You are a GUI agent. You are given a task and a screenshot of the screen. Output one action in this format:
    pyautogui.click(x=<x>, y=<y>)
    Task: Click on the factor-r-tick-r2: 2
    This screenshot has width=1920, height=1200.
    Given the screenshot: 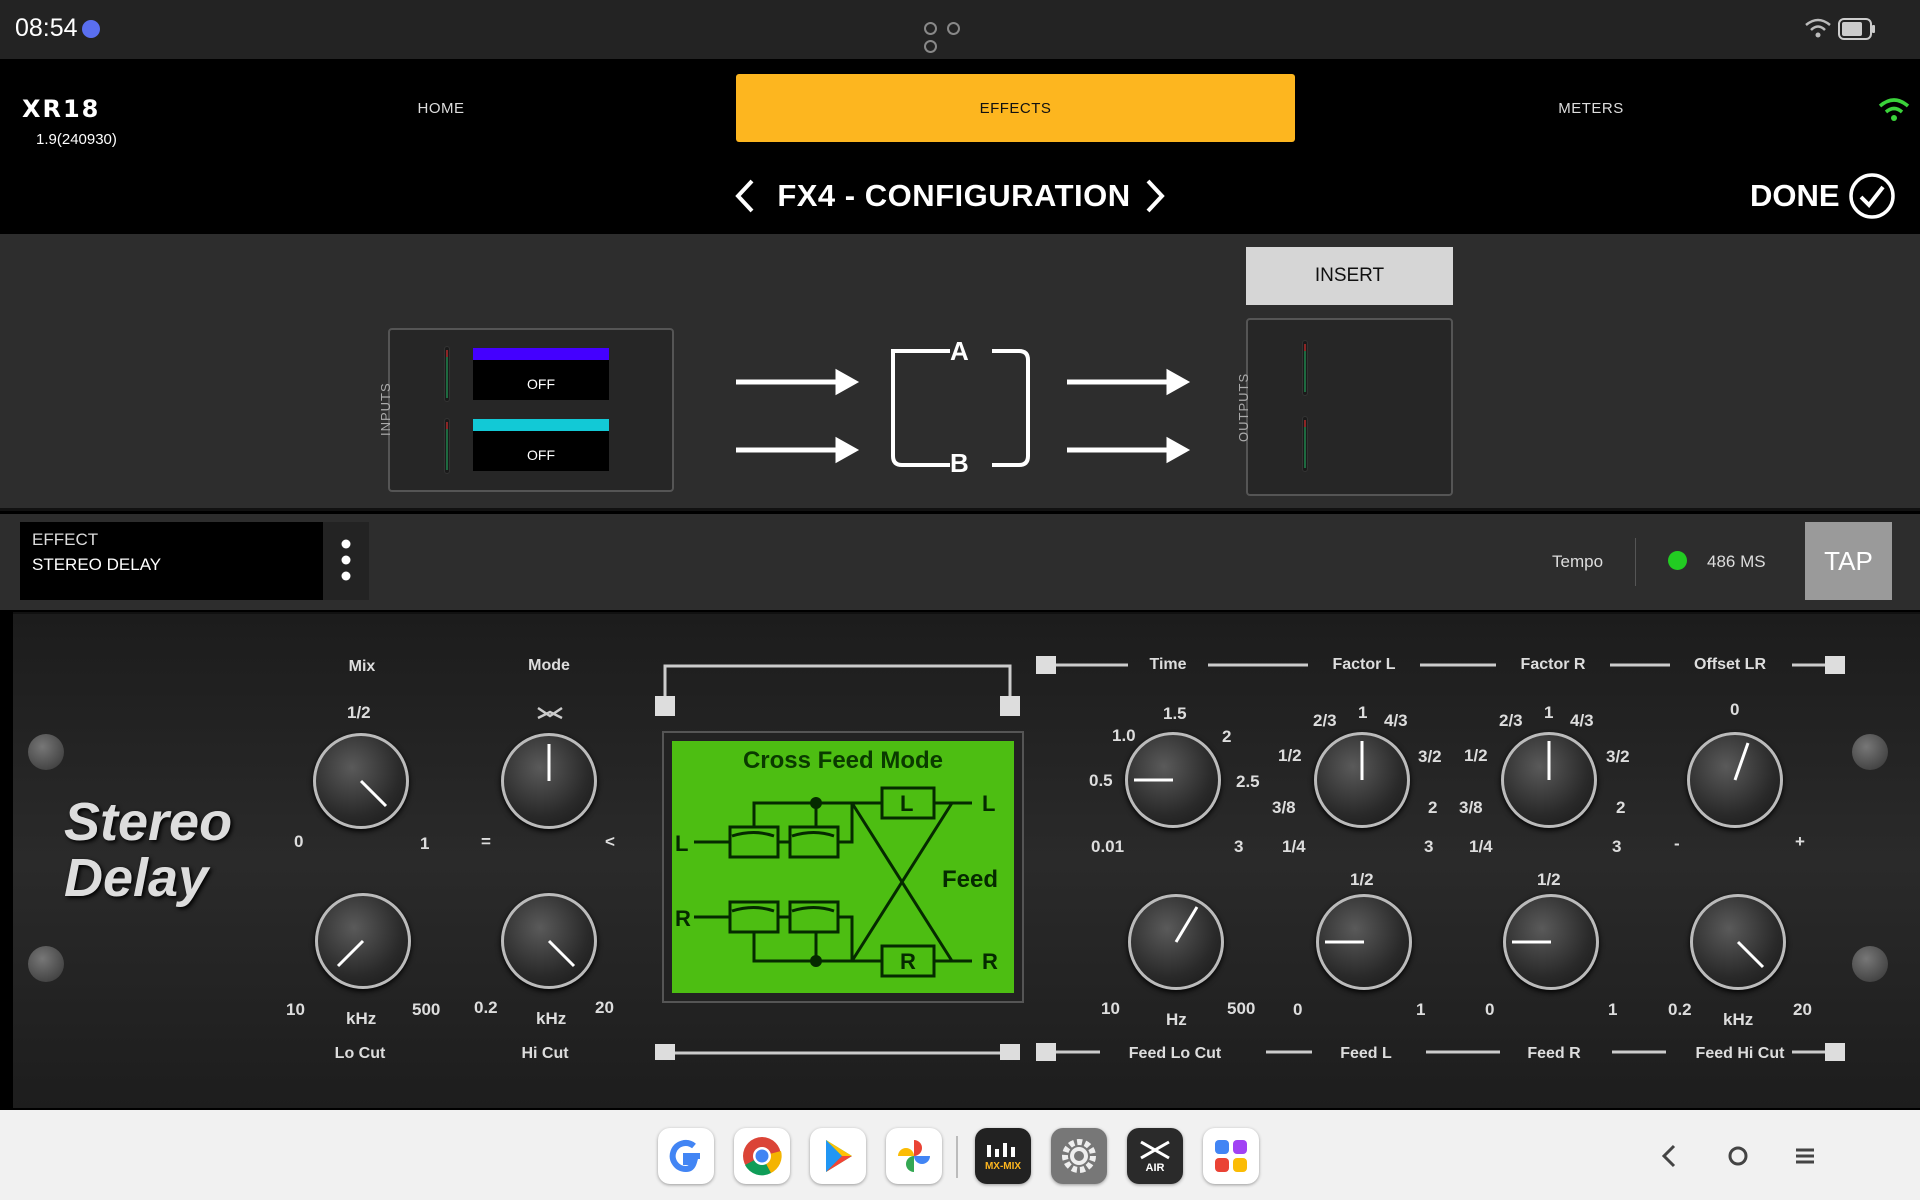 What is the action you would take?
    pyautogui.click(x=1621, y=807)
    